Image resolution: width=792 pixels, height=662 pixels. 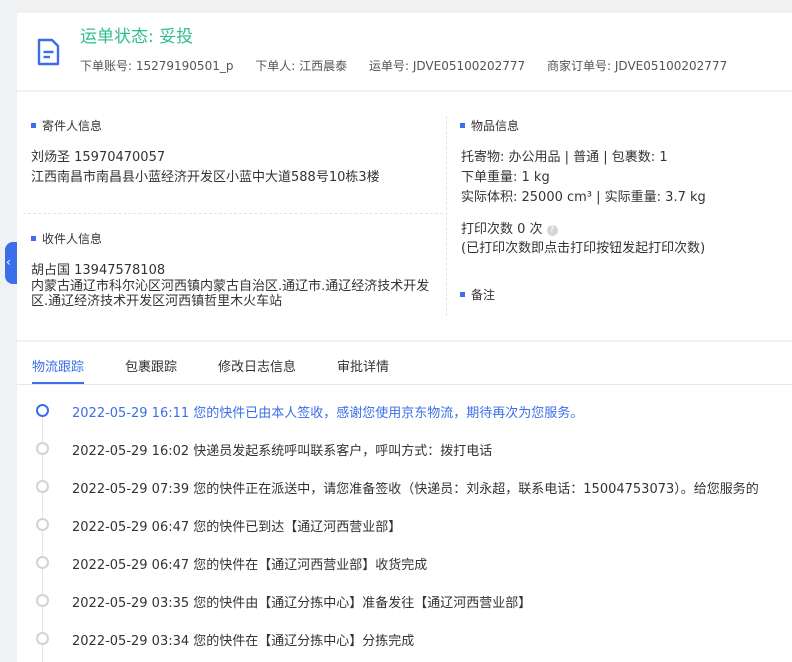 What do you see at coordinates (58, 371) in the screenshot?
I see `tab-logistics-tracking: 物流跟踪` at bounding box center [58, 371].